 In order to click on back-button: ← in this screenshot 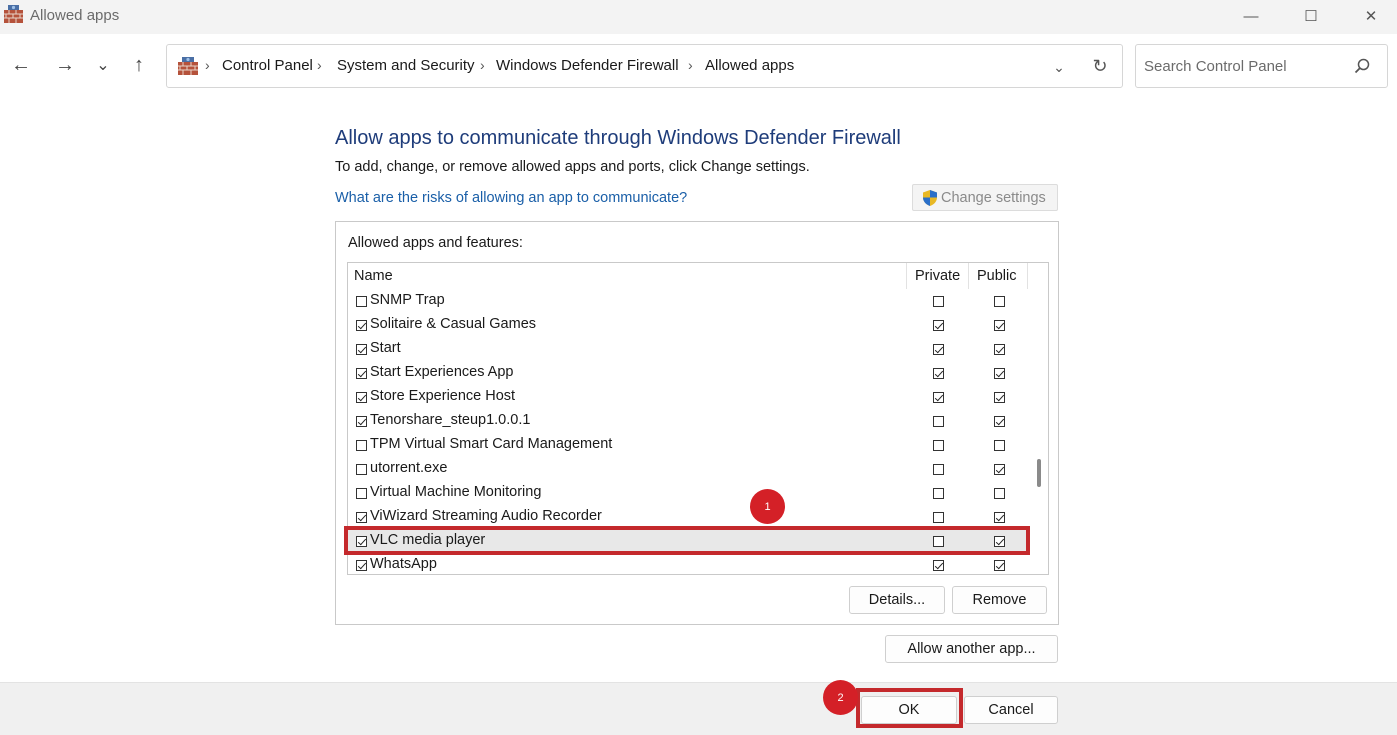, I will do `click(21, 65)`.